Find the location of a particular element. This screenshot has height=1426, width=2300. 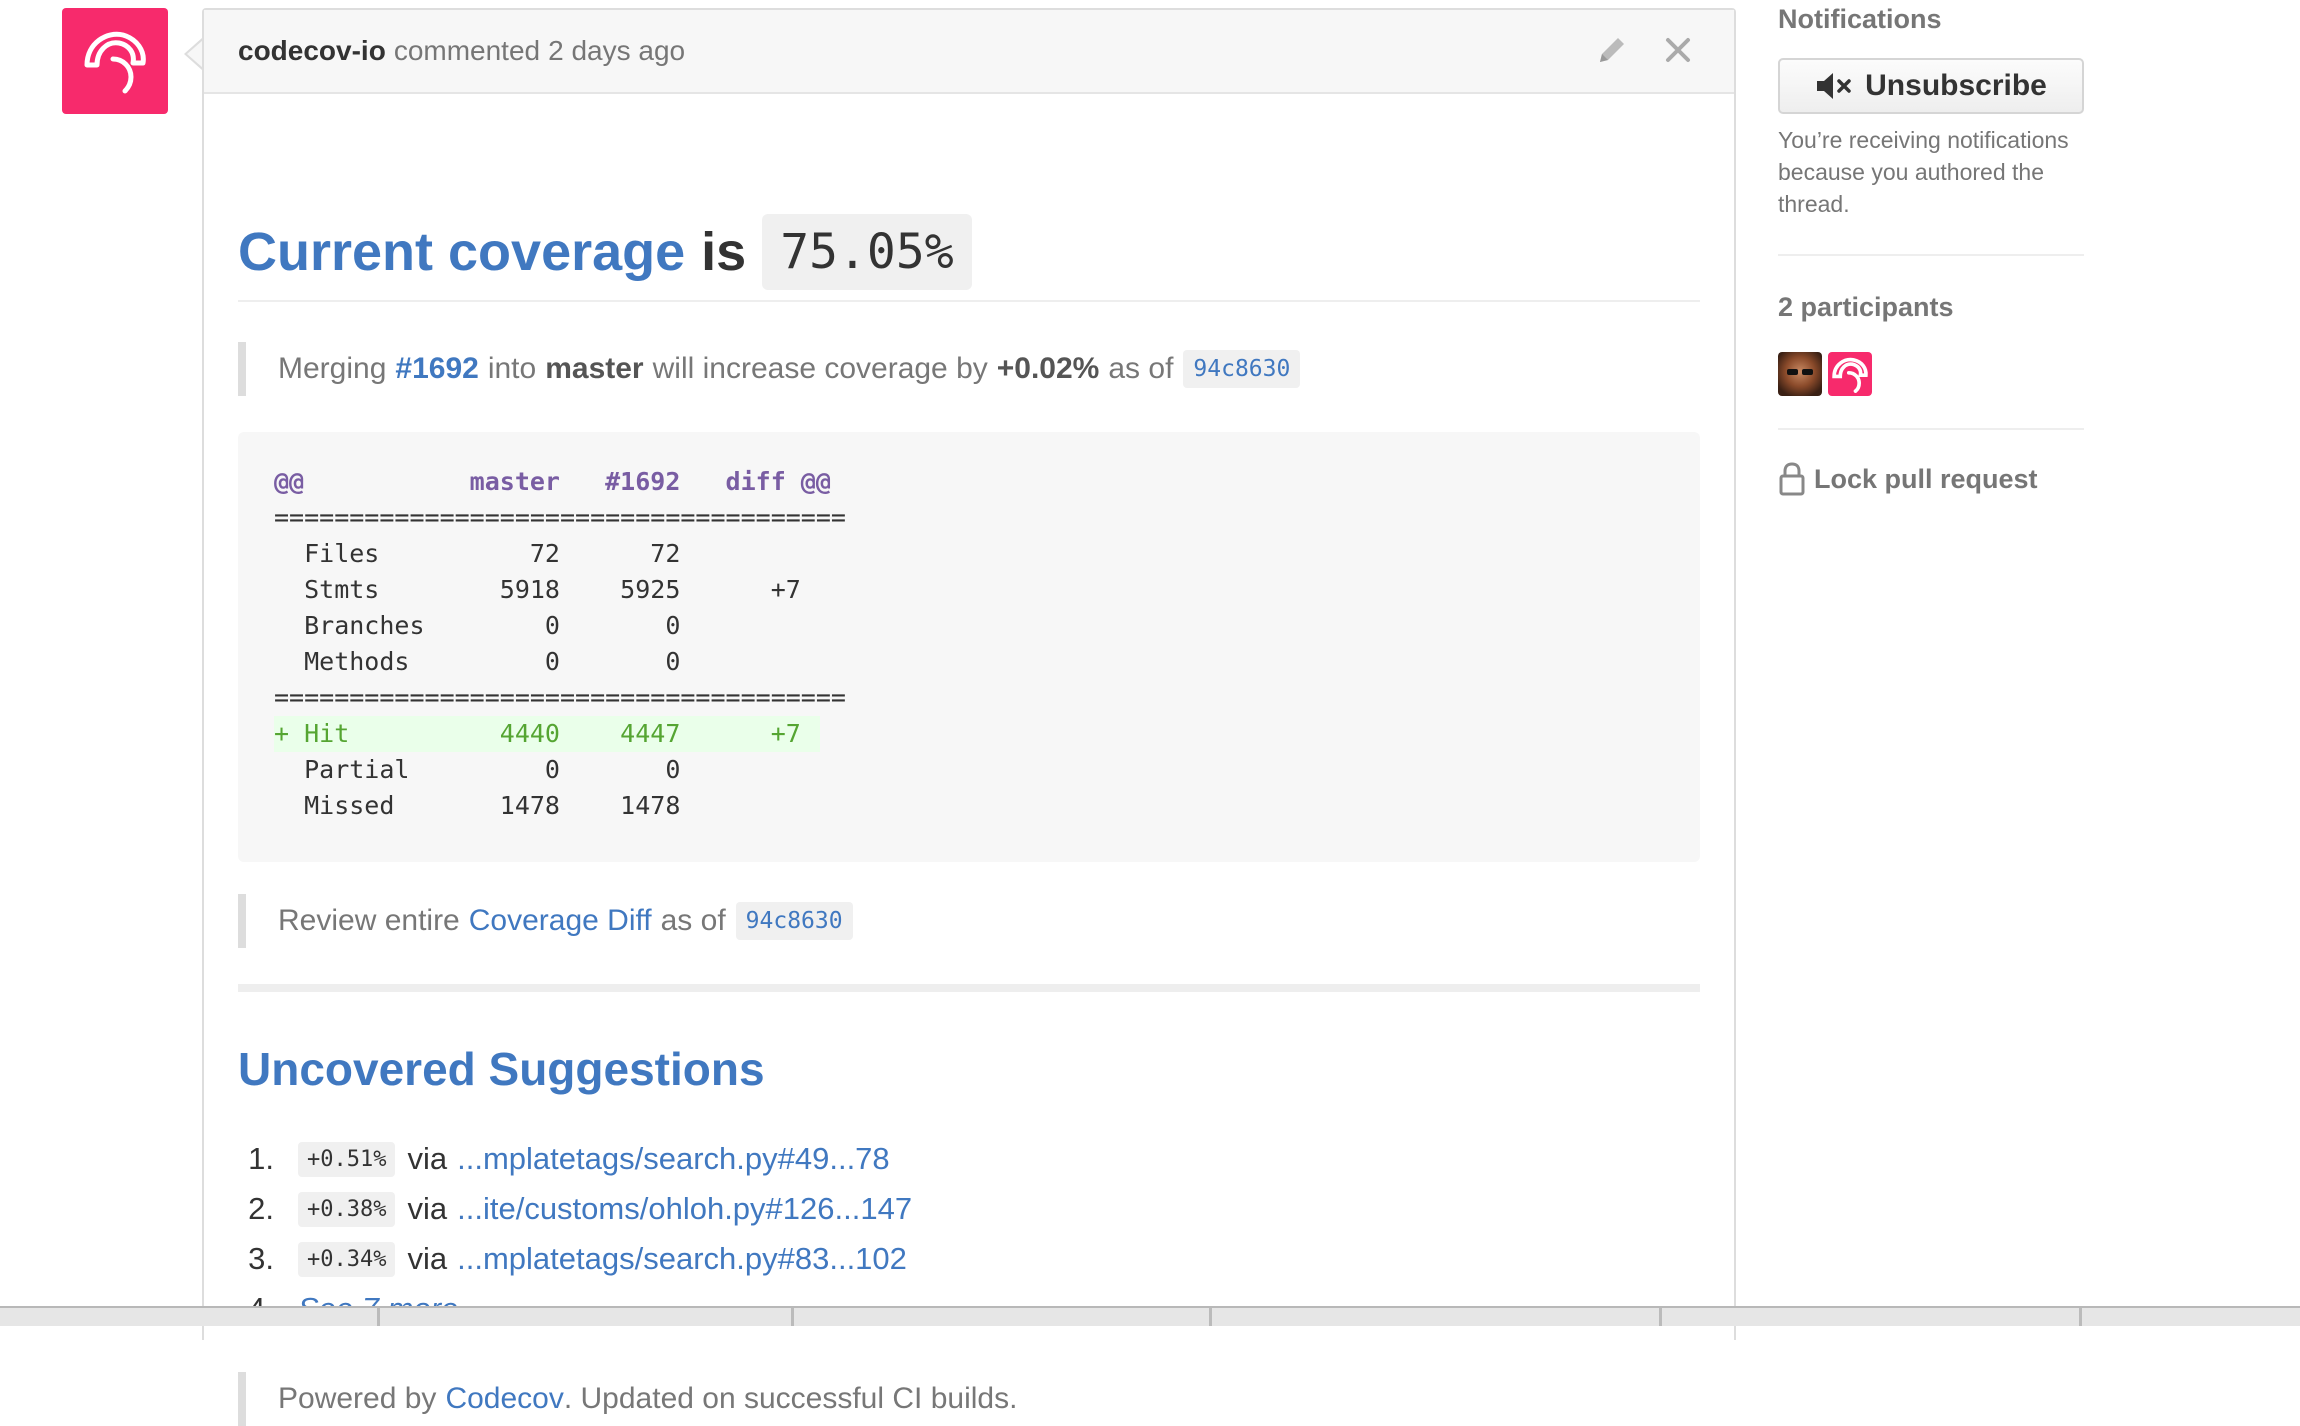

lock-pull-request-link: Lock pull request is located at coordinates (1908, 479).